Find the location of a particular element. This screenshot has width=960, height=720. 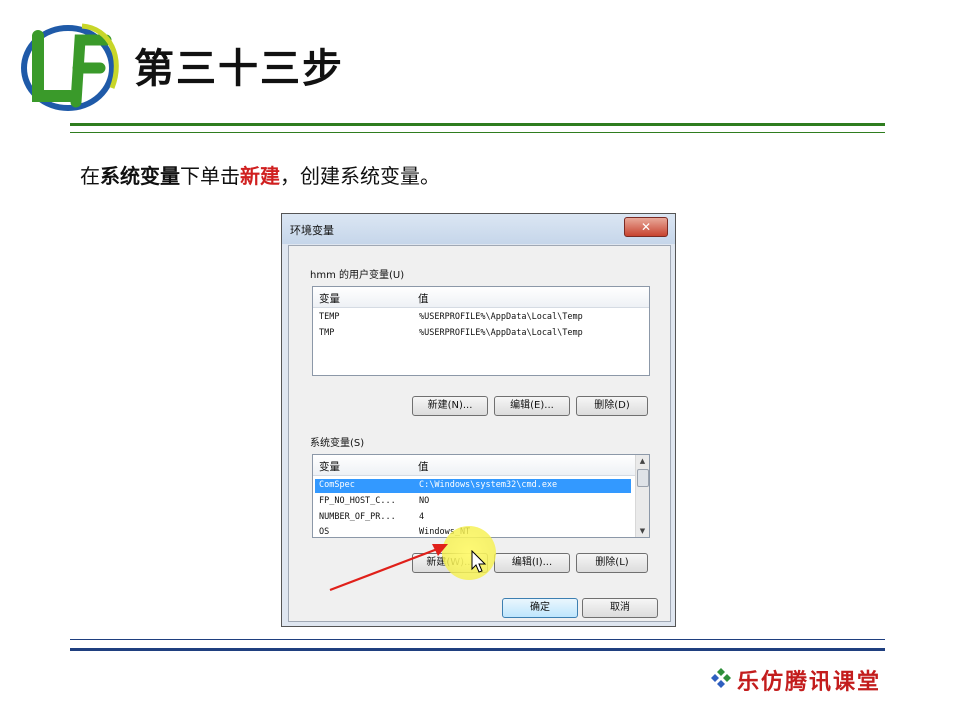

system-variables-label: 系统变量(S) is located at coordinates (337, 443).